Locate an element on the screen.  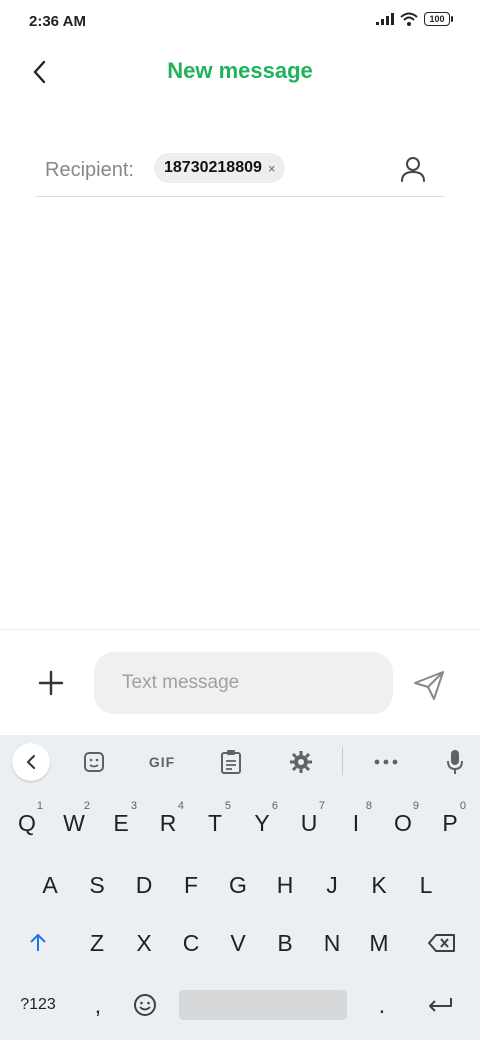
key-label: Y is located at coordinates (262, 822).